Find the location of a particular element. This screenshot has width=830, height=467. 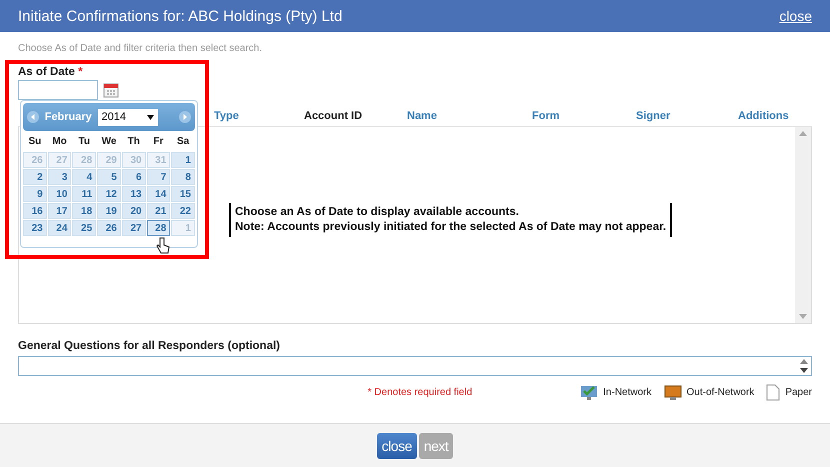

scrollbar is located at coordinates (803, 225).